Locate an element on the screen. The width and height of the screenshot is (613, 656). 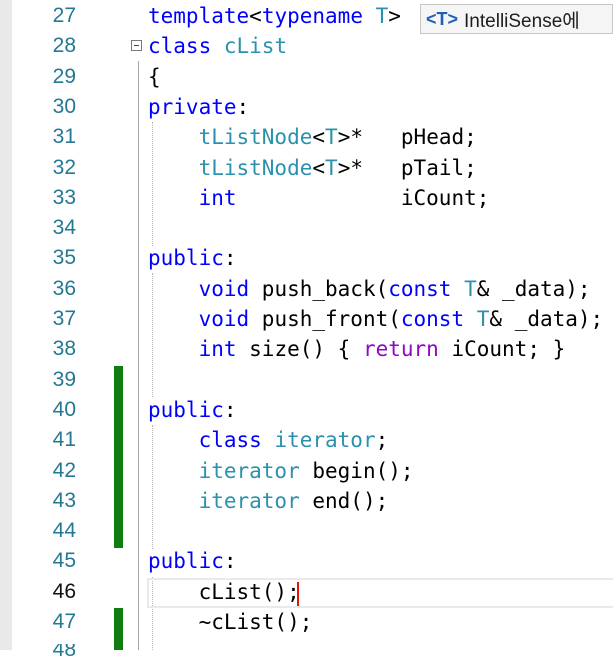
code-line: tListNode<T>* pHead; is located at coordinates (312, 137).